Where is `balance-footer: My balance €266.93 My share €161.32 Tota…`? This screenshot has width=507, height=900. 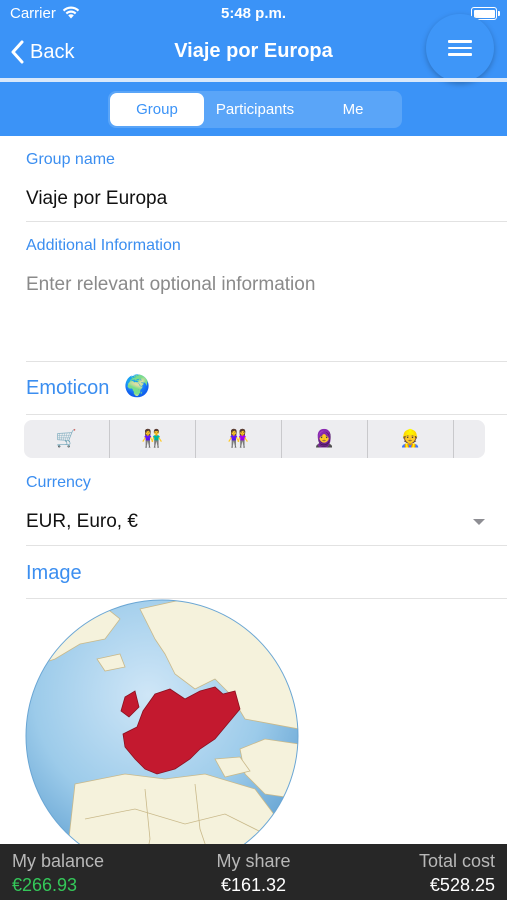 balance-footer: My balance €266.93 My share €161.32 Tota… is located at coordinates (253, 872).